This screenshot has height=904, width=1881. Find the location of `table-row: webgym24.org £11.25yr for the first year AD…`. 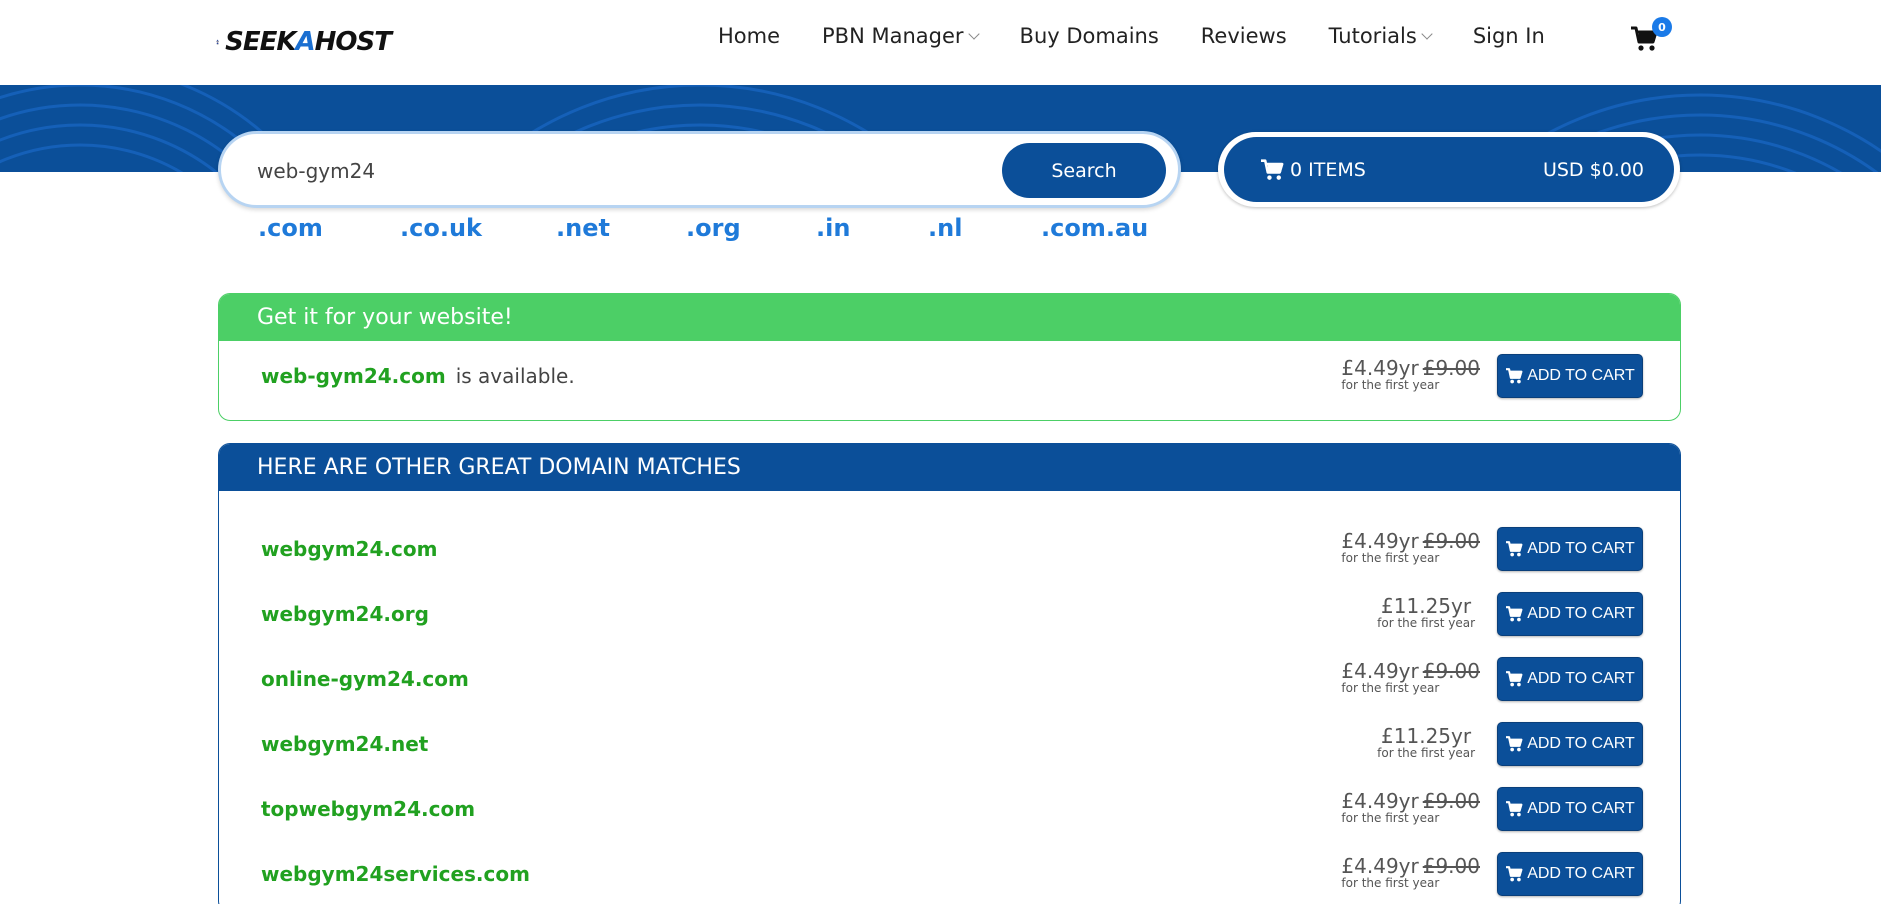

table-row: webgym24.org £11.25yr for the first year AD… is located at coordinates (949, 615).